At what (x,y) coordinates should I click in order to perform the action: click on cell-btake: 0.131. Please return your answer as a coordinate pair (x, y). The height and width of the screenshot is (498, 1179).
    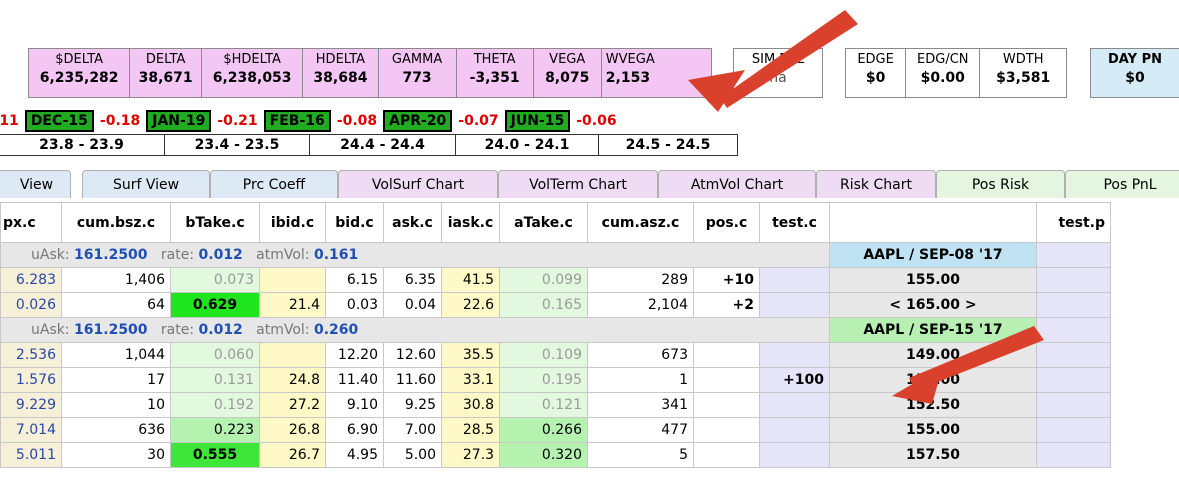
    Looking at the image, I should click on (215, 380).